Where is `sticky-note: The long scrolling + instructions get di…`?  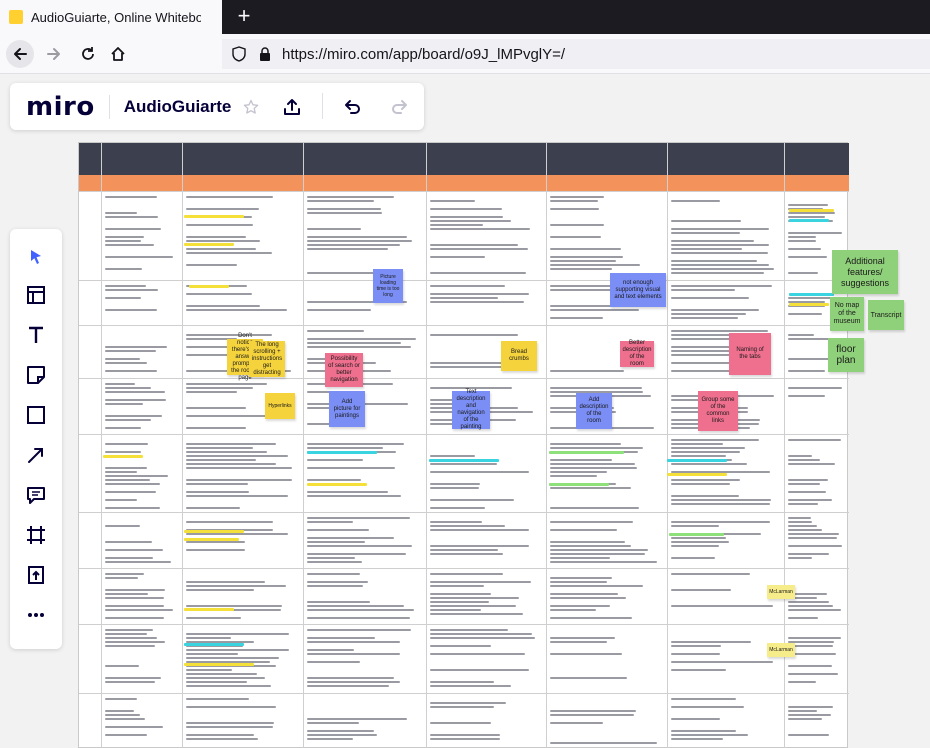 sticky-note: The long scrolling + instructions get di… is located at coordinates (267, 359).